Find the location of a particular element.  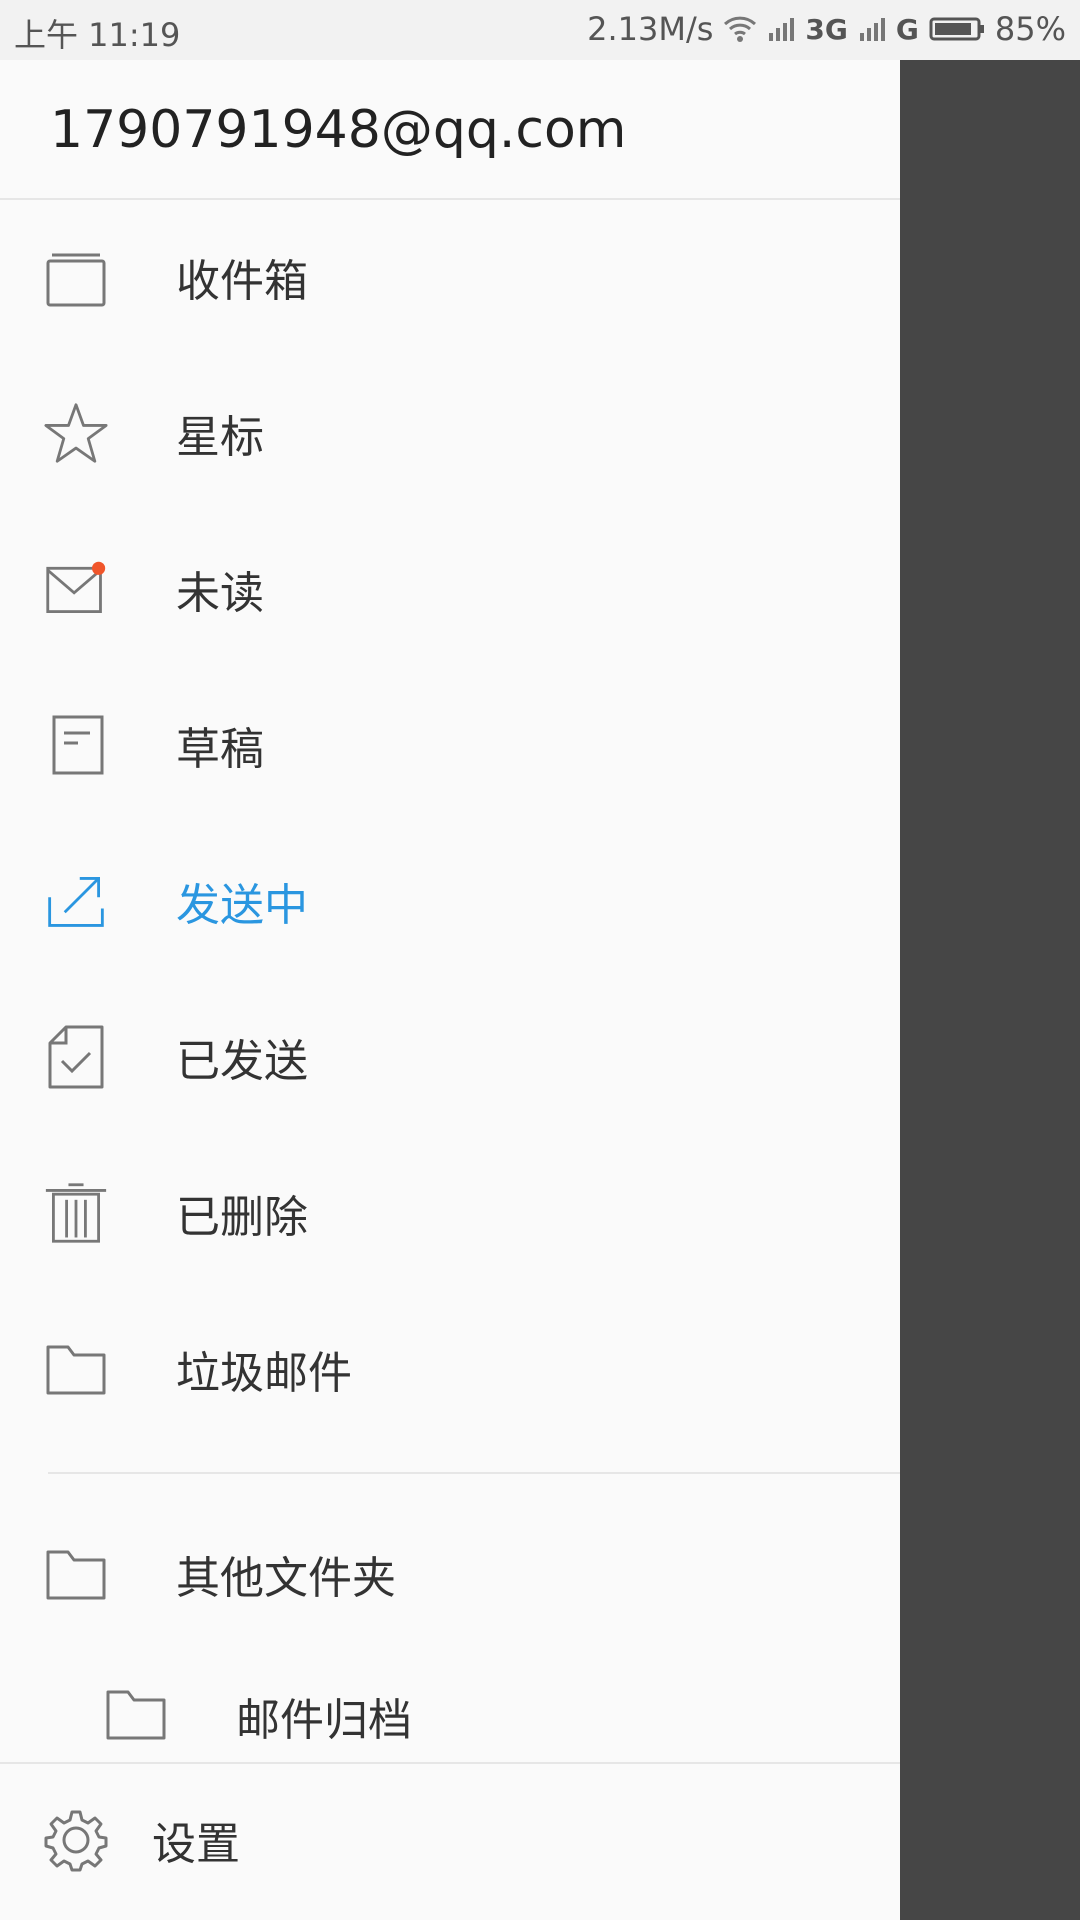

folder-label: 已发送 is located at coordinates (242, 1061).